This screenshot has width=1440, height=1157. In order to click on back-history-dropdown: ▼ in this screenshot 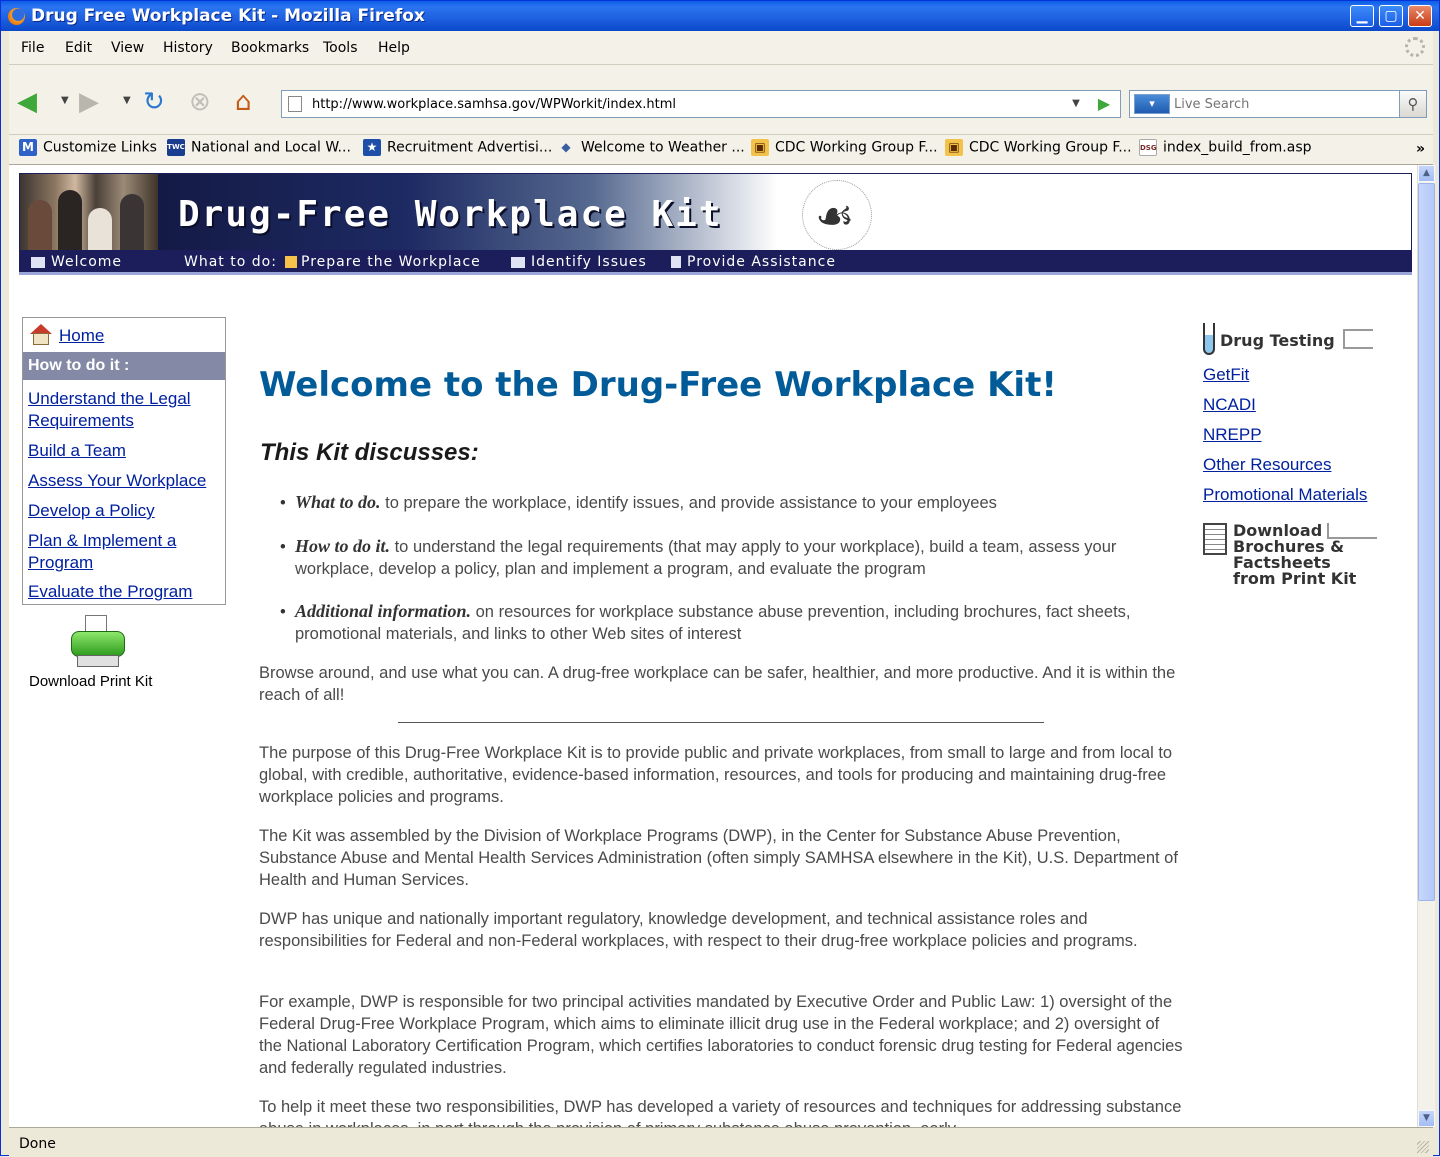, I will do `click(65, 100)`.